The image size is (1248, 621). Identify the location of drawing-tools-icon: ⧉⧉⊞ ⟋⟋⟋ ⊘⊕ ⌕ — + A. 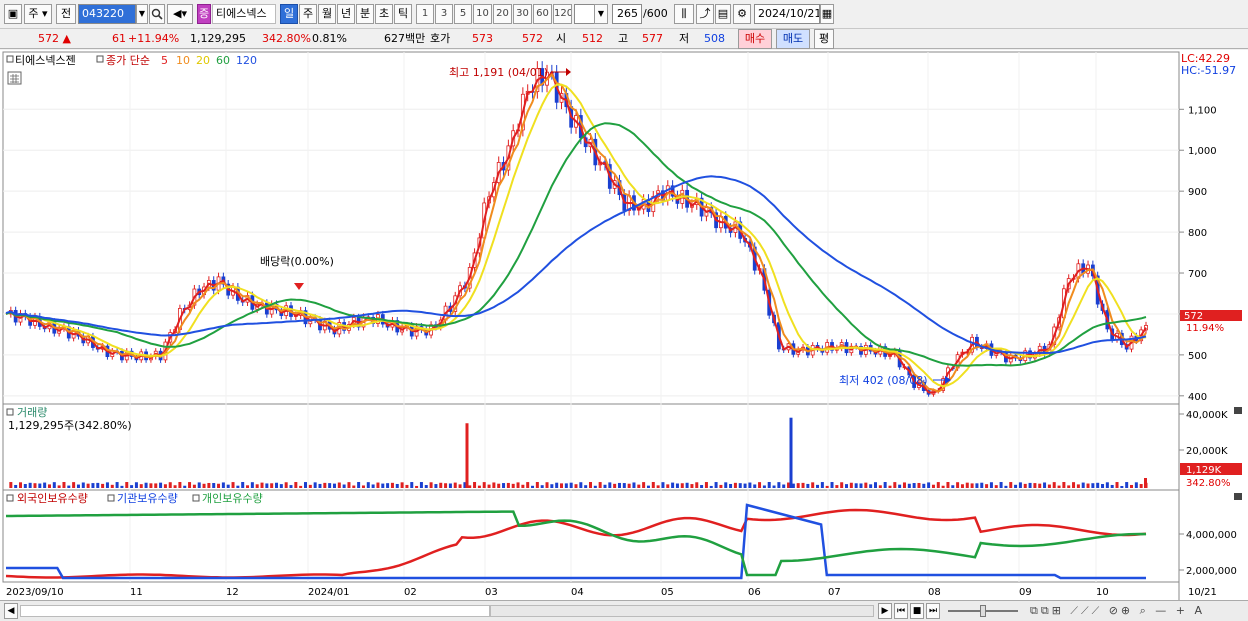
(1117, 611).